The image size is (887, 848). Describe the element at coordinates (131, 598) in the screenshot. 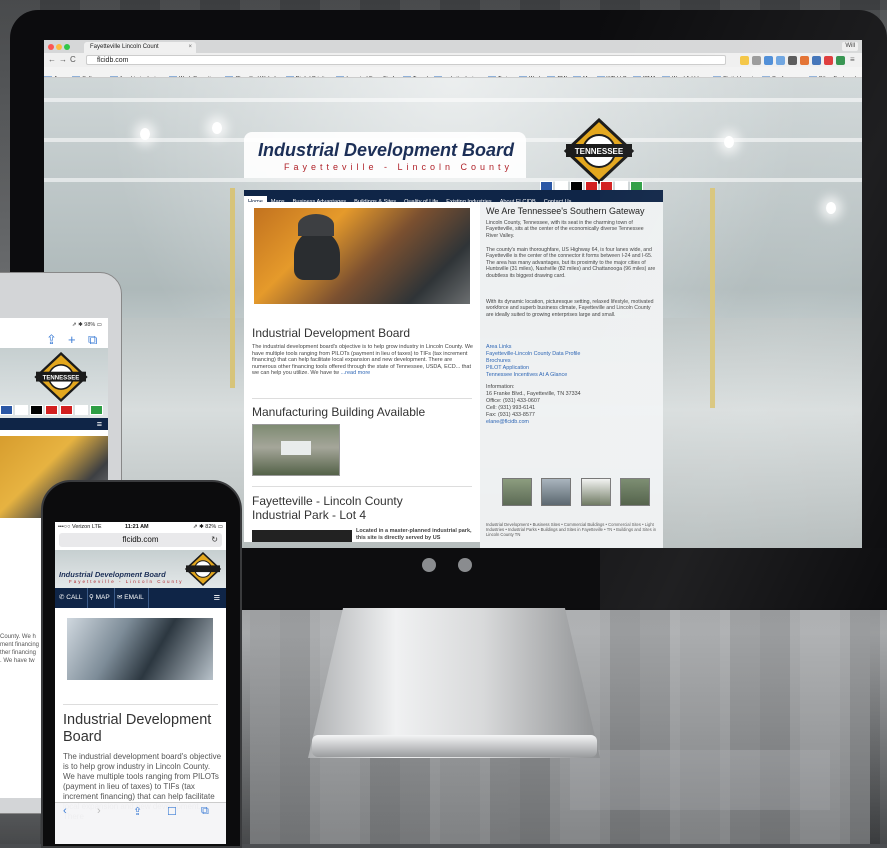

I see `email-button: ✉ EMAIL` at that location.